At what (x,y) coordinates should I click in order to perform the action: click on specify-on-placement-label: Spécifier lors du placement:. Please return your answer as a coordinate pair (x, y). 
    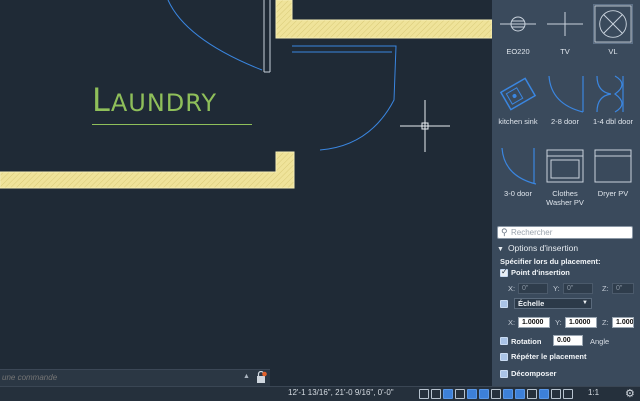
    Looking at the image, I should click on (550, 261).